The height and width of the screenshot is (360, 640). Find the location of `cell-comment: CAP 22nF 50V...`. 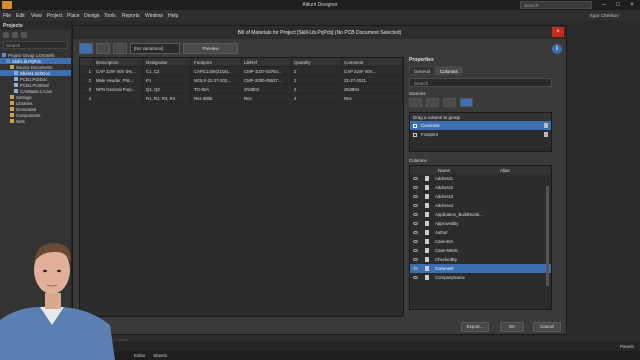

cell-comment: CAP 22nF 50V... is located at coordinates (372, 71).